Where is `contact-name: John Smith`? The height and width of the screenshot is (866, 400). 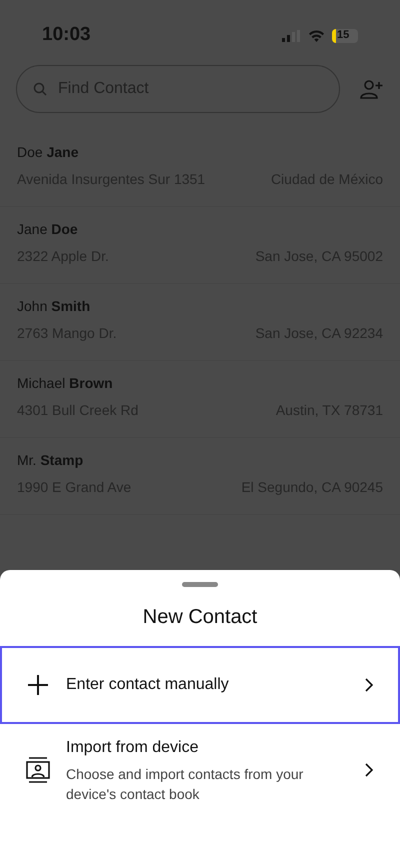 contact-name: John Smith is located at coordinates (54, 306).